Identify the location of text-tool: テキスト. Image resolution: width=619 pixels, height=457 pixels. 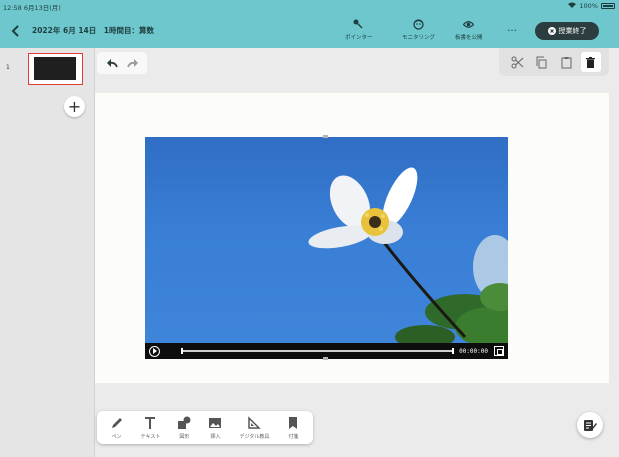
(150, 428).